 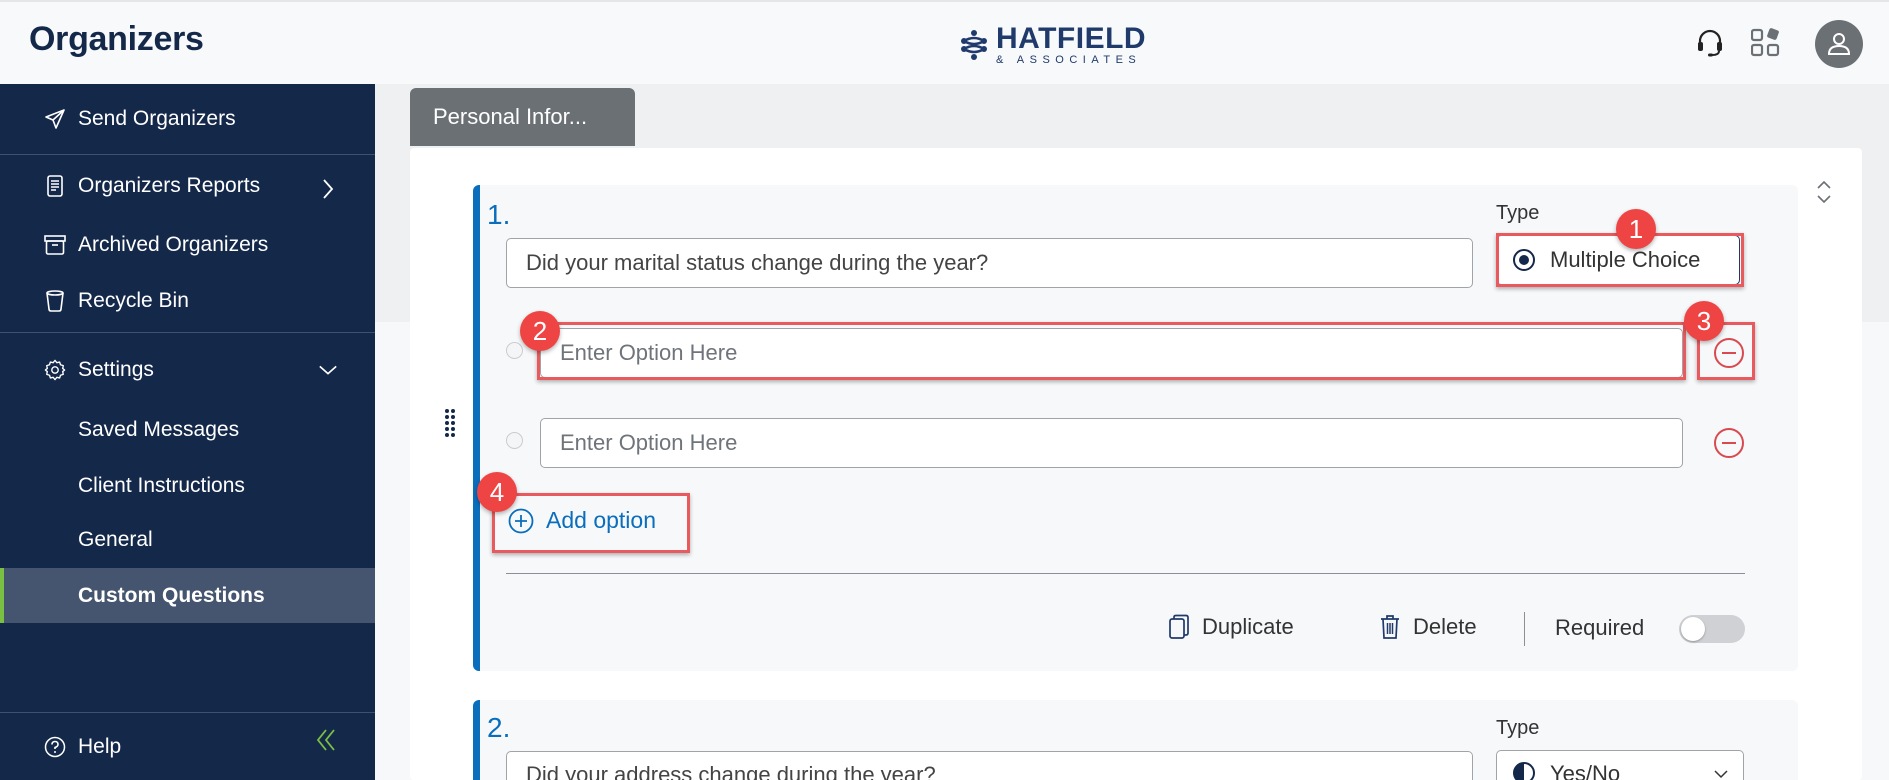 I want to click on sidebar-item-archived-organizers: Archived Organizers, so click(x=187, y=245).